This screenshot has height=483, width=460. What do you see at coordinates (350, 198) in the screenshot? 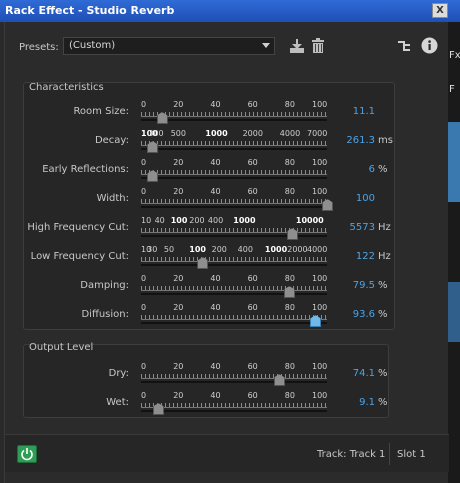
I see `param-value: 100` at bounding box center [350, 198].